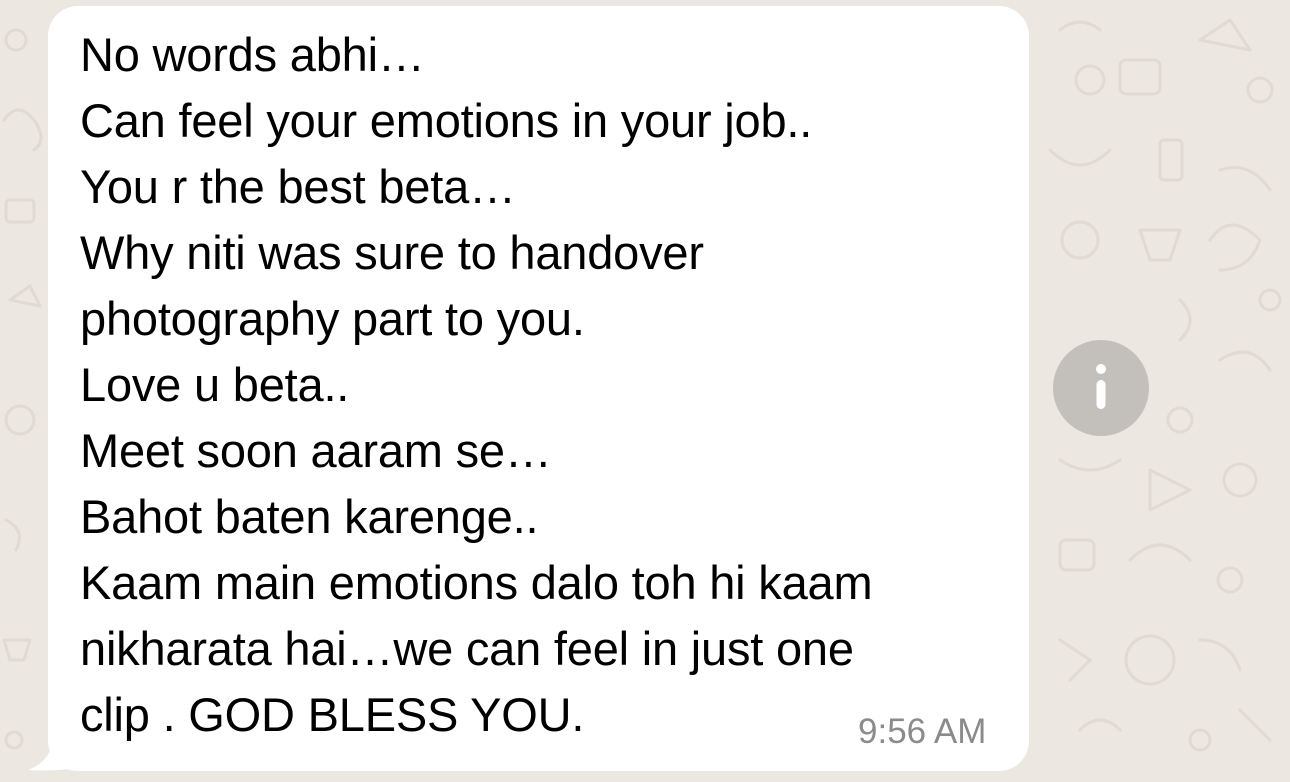  What do you see at coordinates (467, 648) in the screenshot?
I see `message-line: nikharata hai…we can feel in just one` at bounding box center [467, 648].